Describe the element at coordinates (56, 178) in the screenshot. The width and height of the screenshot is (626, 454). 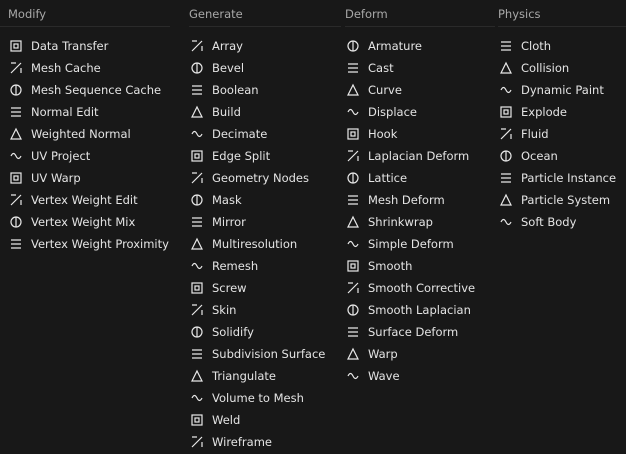
I see `menu-item-label: UV Warp` at that location.